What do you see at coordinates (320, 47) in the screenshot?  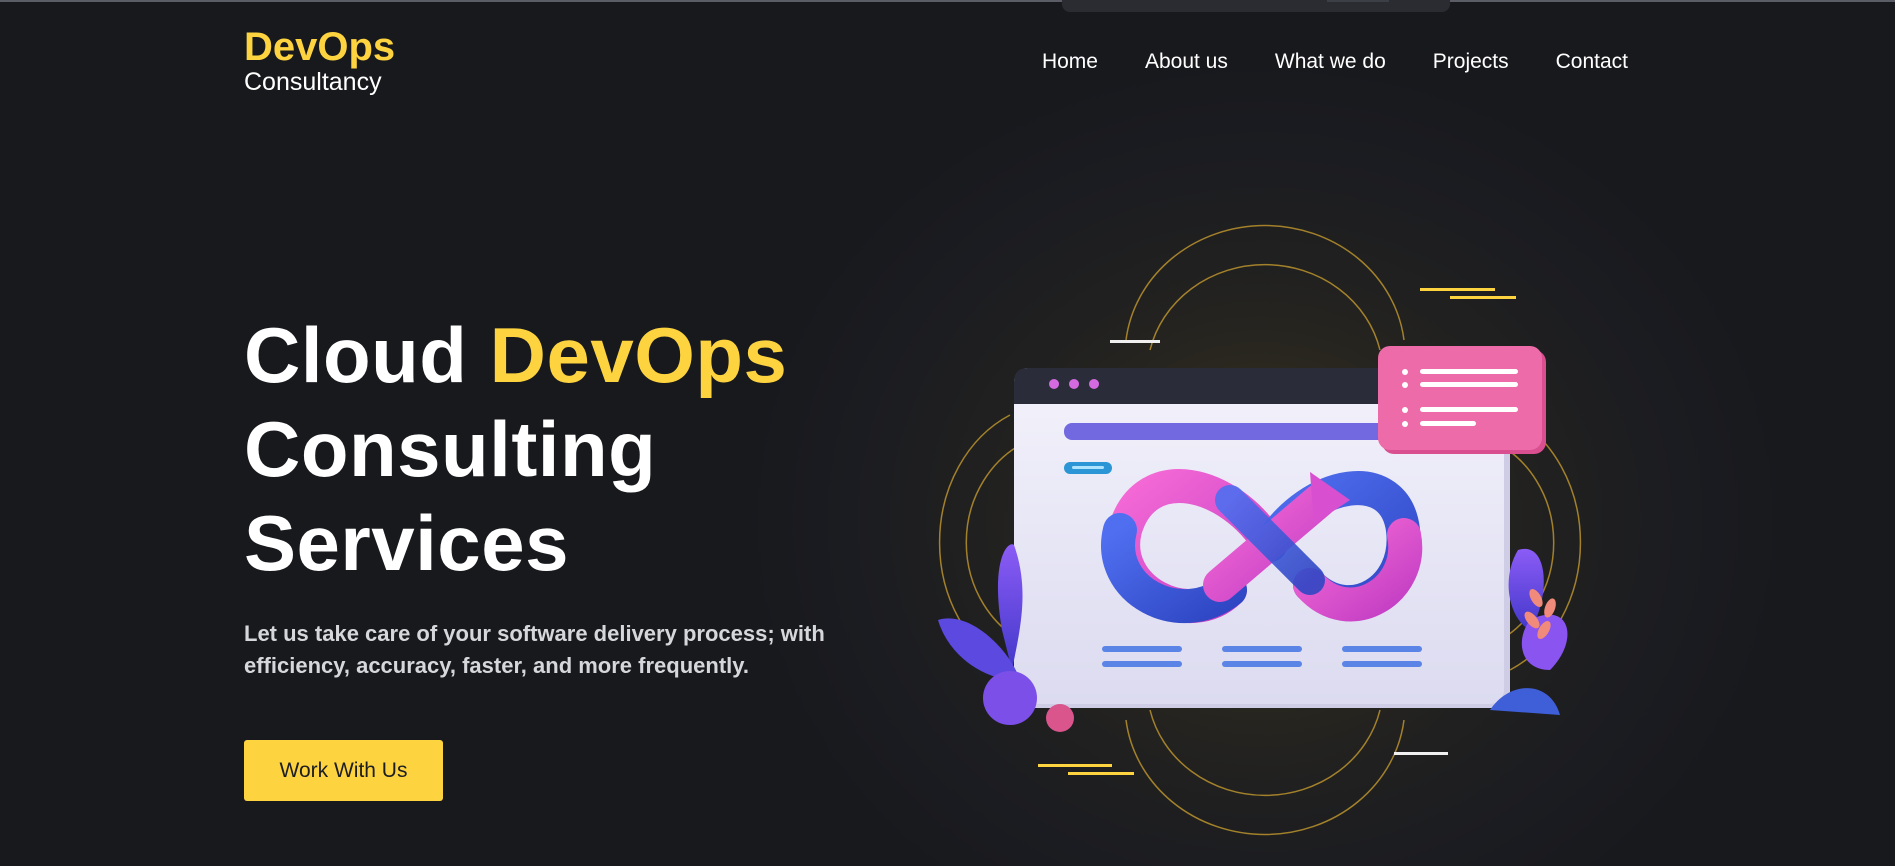 I see `logo-title: DevOps` at bounding box center [320, 47].